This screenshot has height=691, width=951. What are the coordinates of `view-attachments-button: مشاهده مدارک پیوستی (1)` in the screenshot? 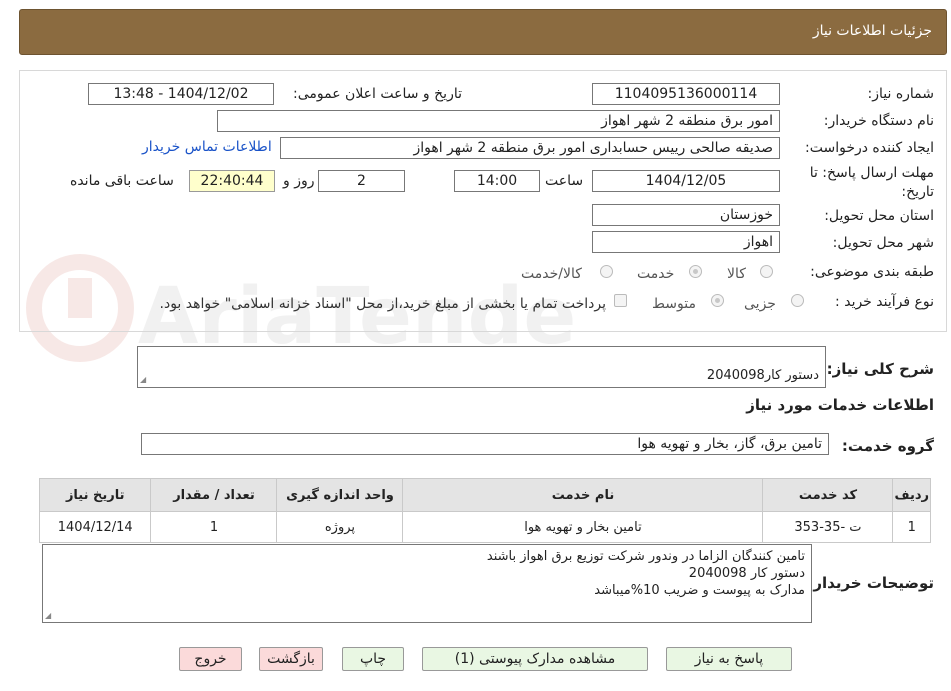 It's located at (535, 659).